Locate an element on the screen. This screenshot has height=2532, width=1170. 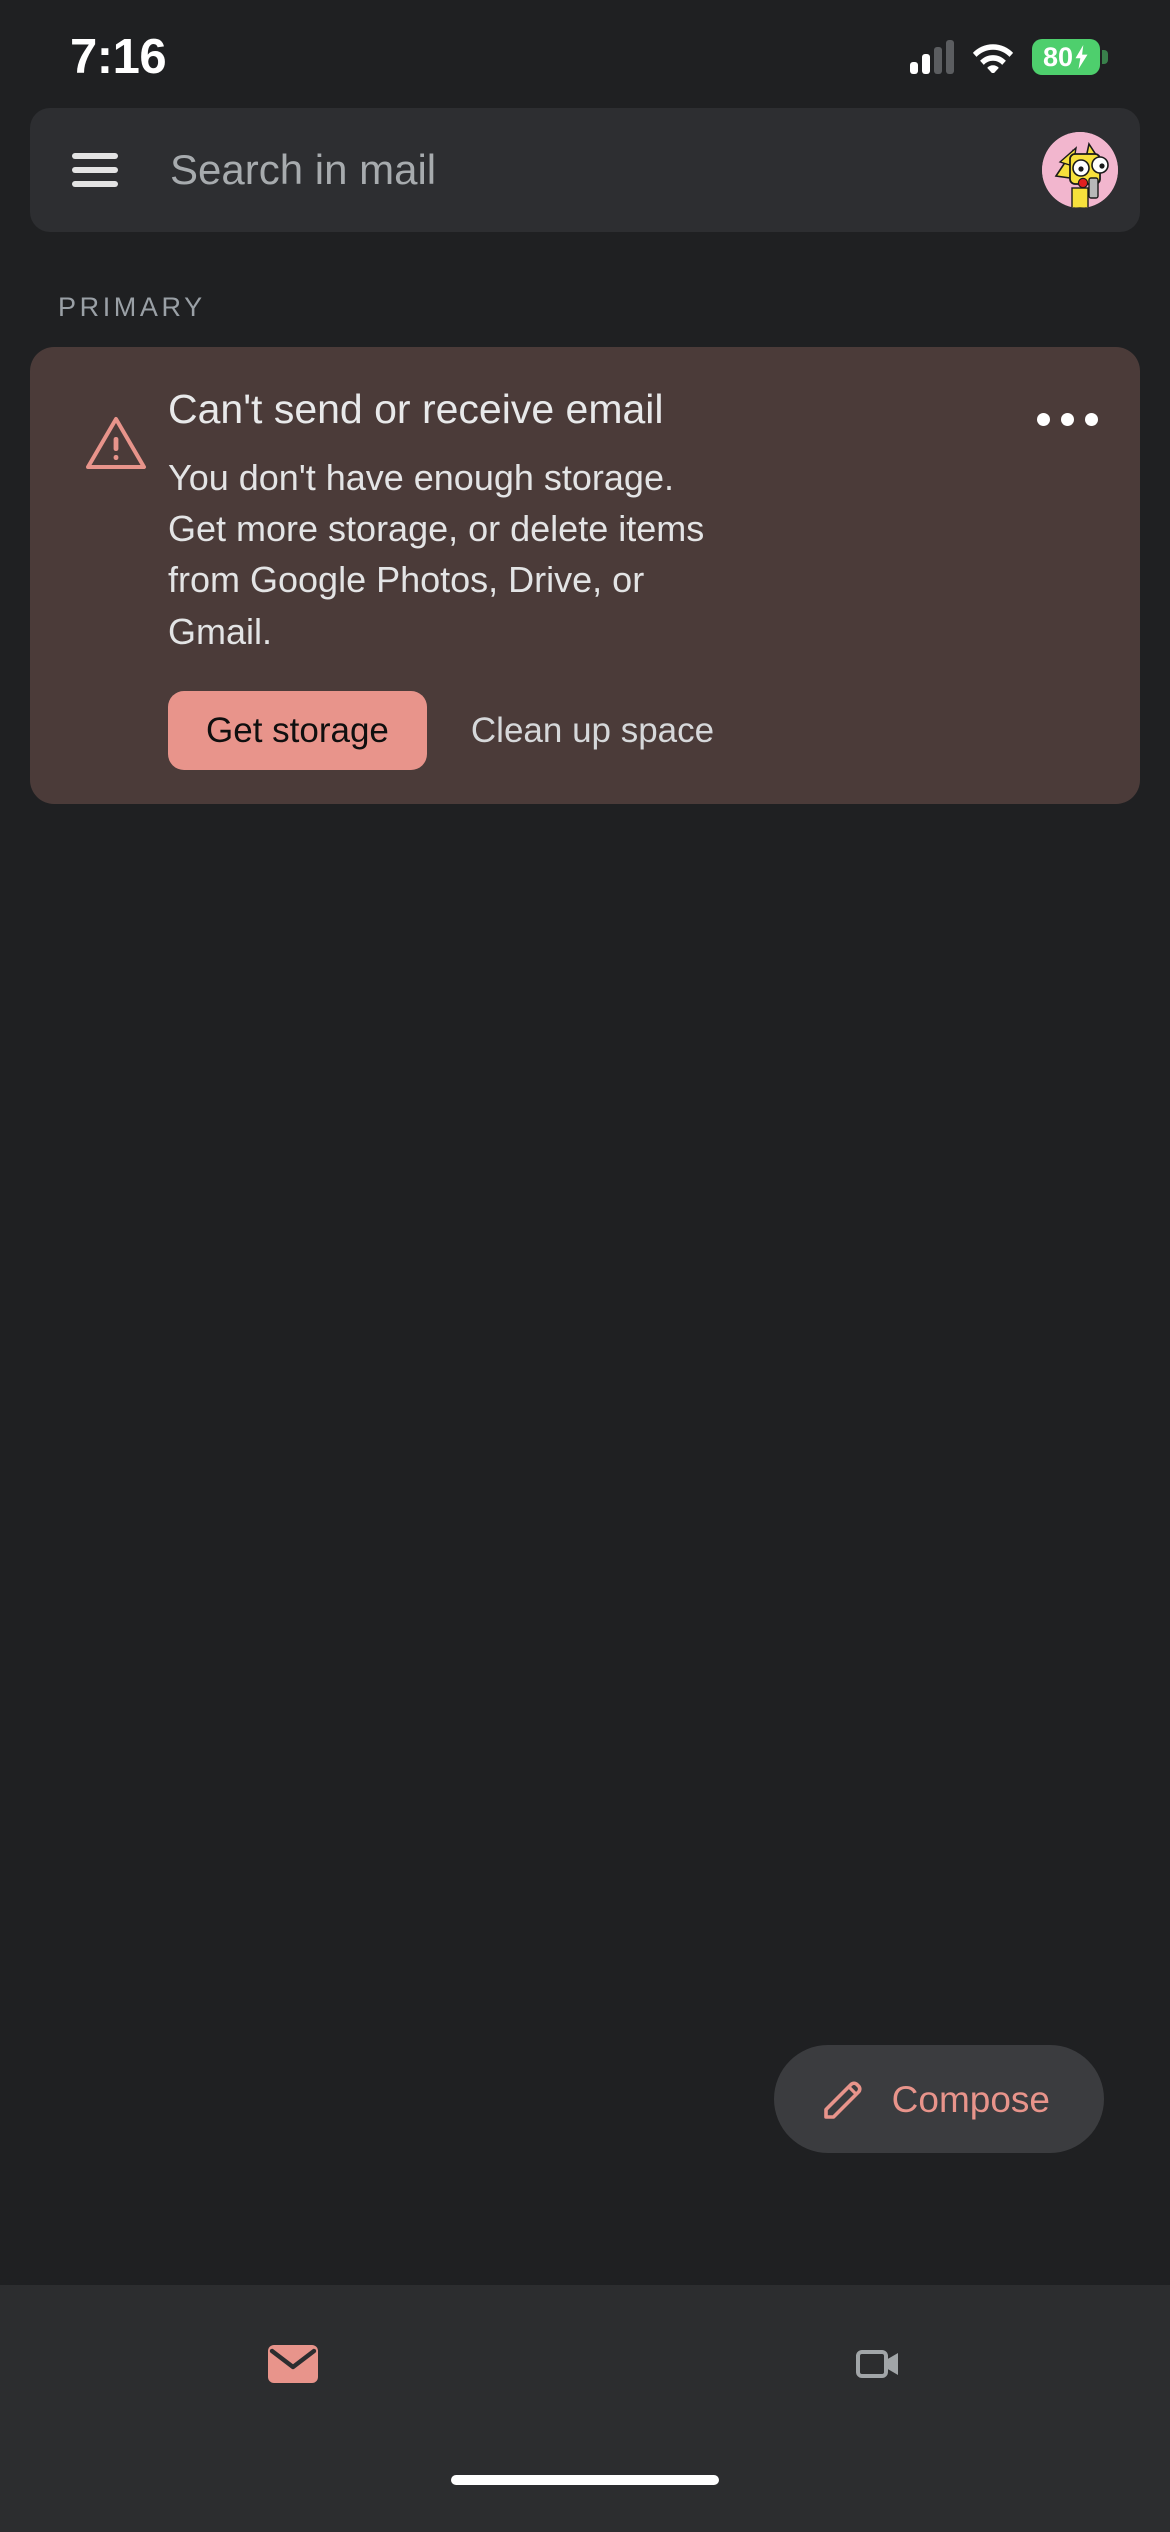
video-camera-icon is located at coordinates (876, 2364).